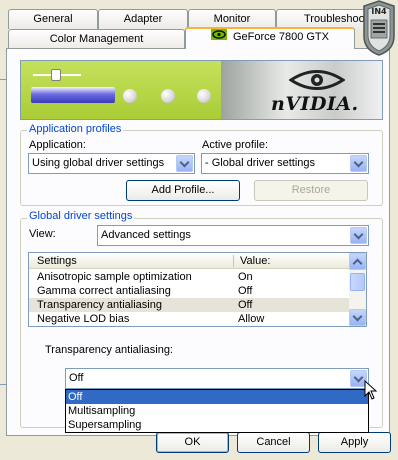  Describe the element at coordinates (189, 261) in the screenshot. I see `list-header: Settings Value:` at that location.